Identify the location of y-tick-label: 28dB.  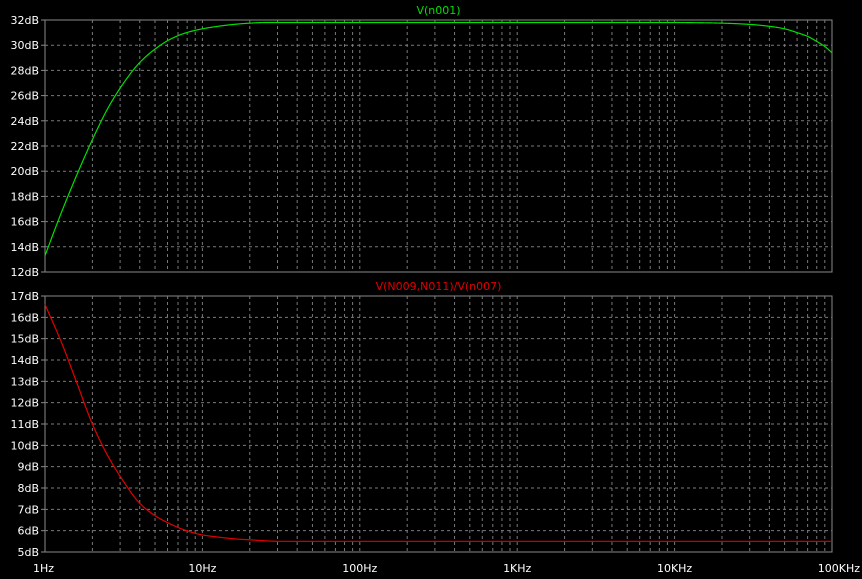
(24, 70).